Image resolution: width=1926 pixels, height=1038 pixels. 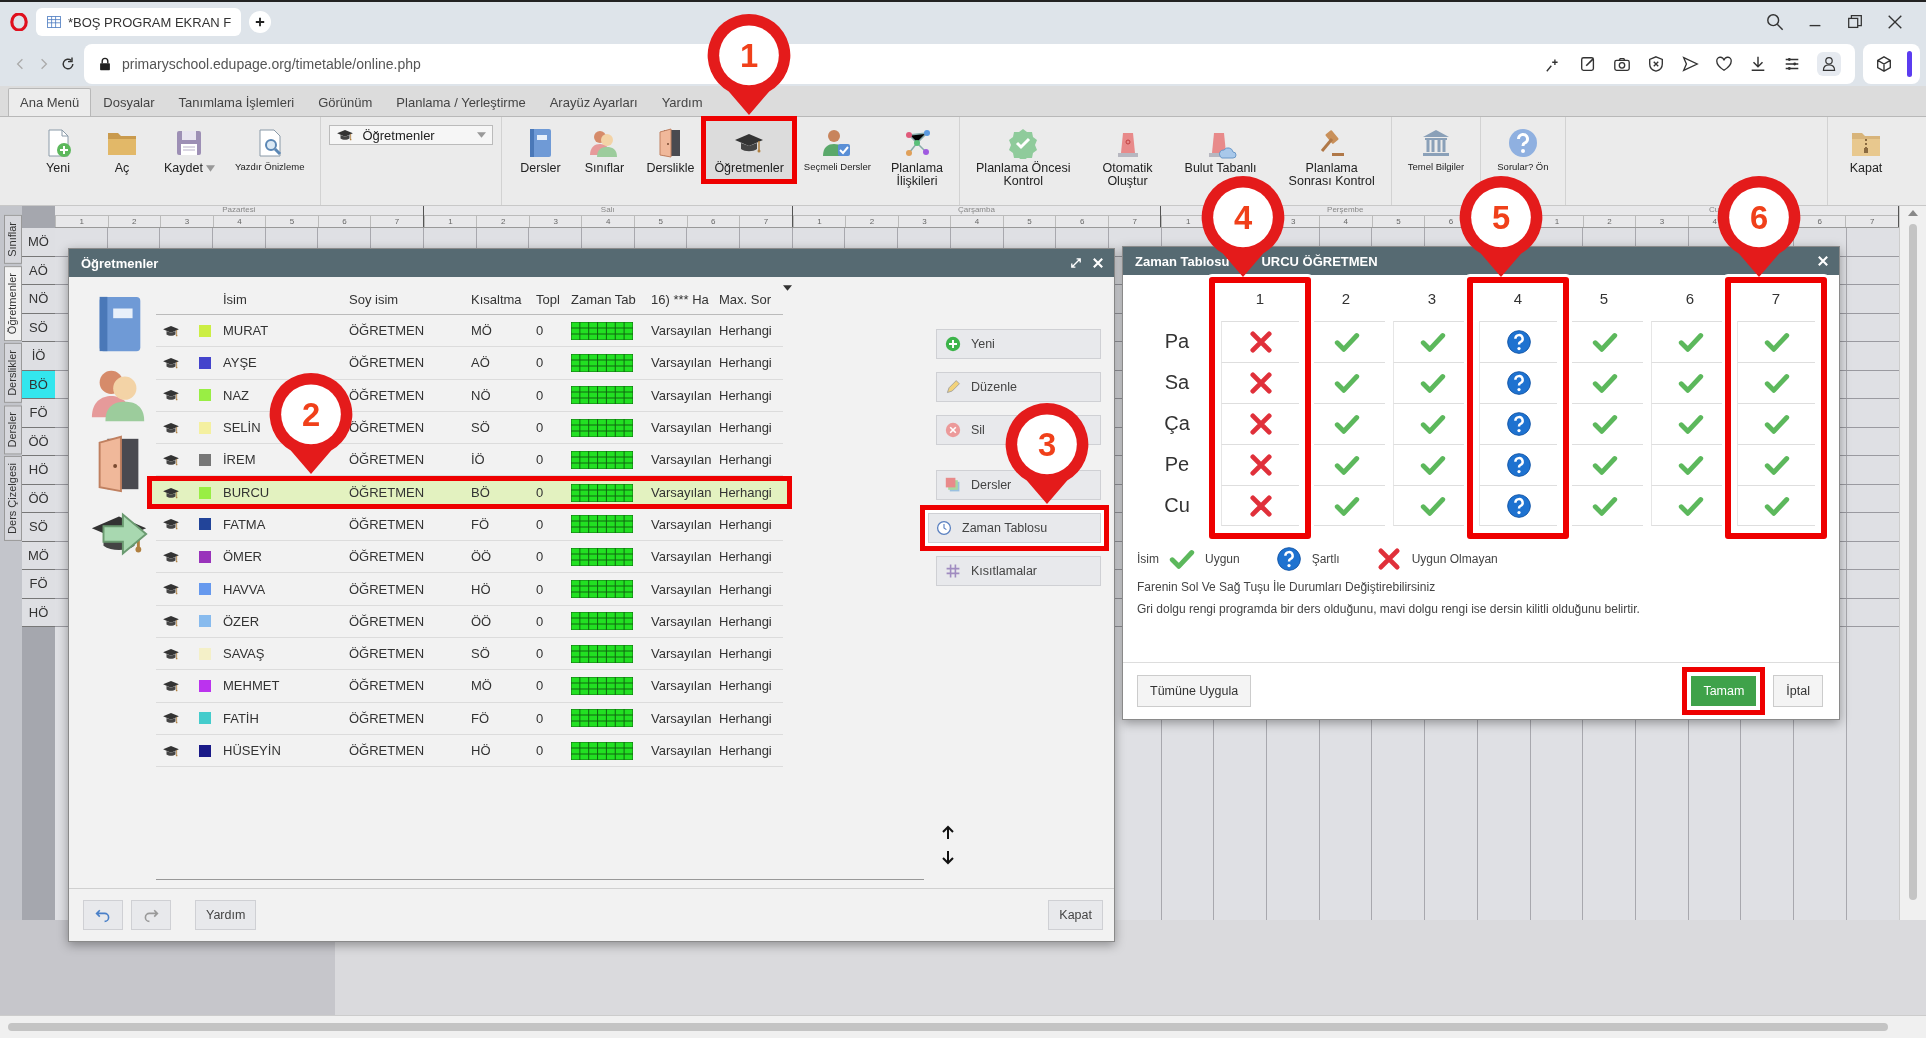 What do you see at coordinates (286, 299) in the screenshot?
I see `column-header: İsim` at bounding box center [286, 299].